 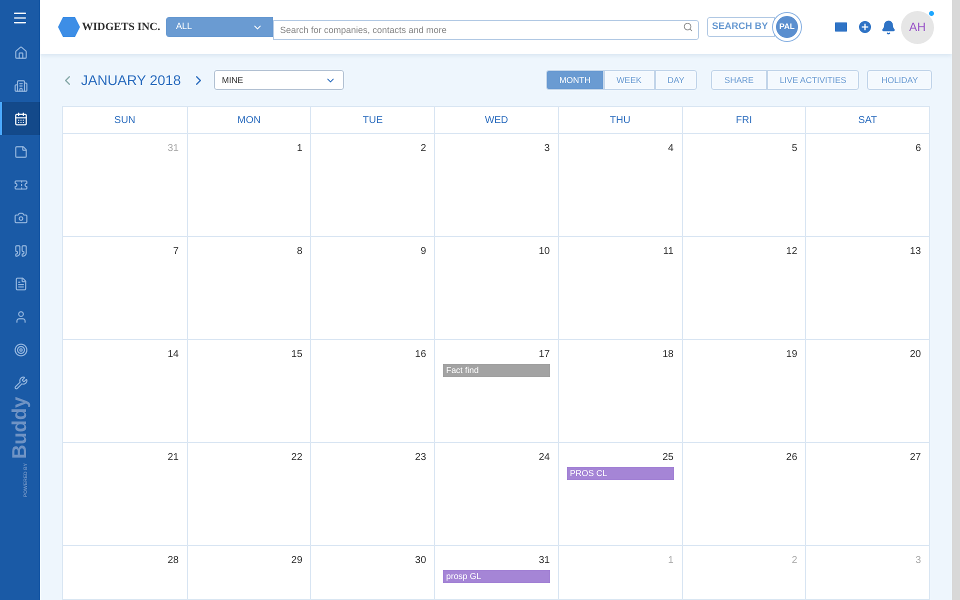 What do you see at coordinates (496, 572) in the screenshot?
I see `day-cell: 31 prosp GL` at bounding box center [496, 572].